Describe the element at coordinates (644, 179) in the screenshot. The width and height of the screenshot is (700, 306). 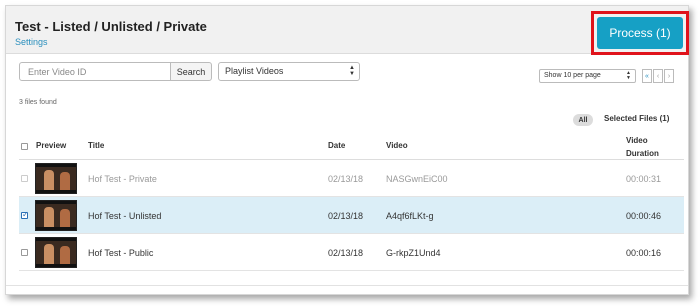
I see `row-duration: 00:00:31` at that location.